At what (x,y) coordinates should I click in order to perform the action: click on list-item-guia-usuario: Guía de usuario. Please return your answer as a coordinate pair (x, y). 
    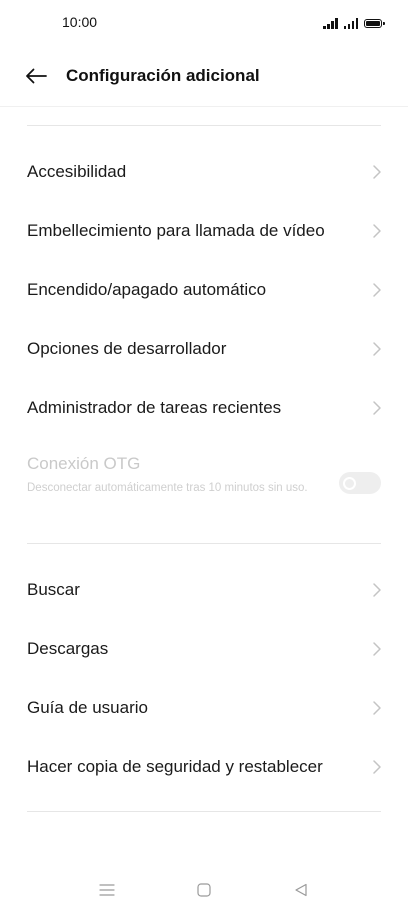
    Looking at the image, I should click on (204, 707).